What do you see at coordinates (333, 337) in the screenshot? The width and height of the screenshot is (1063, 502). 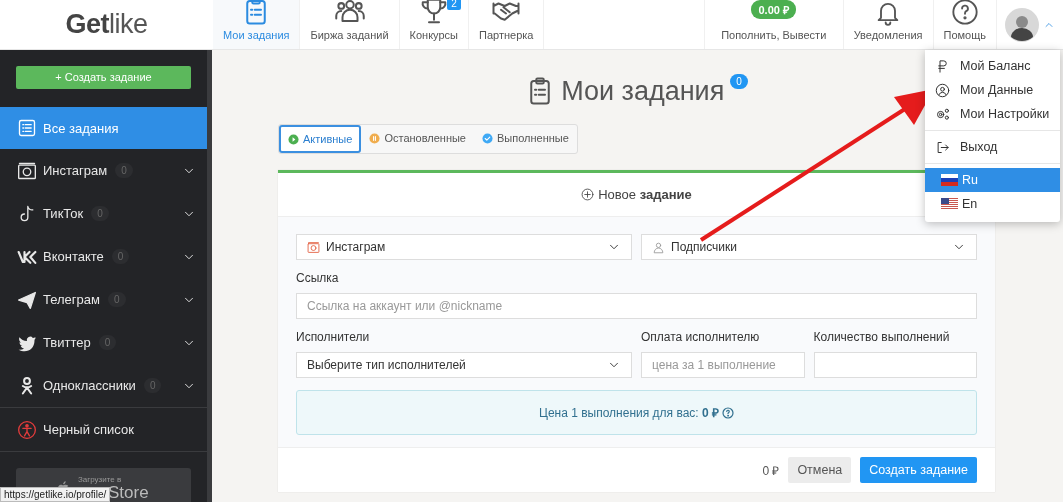 I see `field-label: Исполнители` at bounding box center [333, 337].